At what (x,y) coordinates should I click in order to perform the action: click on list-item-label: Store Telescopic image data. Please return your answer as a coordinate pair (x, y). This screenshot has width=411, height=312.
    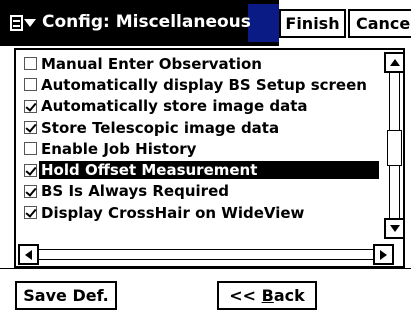
    Looking at the image, I should click on (160, 127).